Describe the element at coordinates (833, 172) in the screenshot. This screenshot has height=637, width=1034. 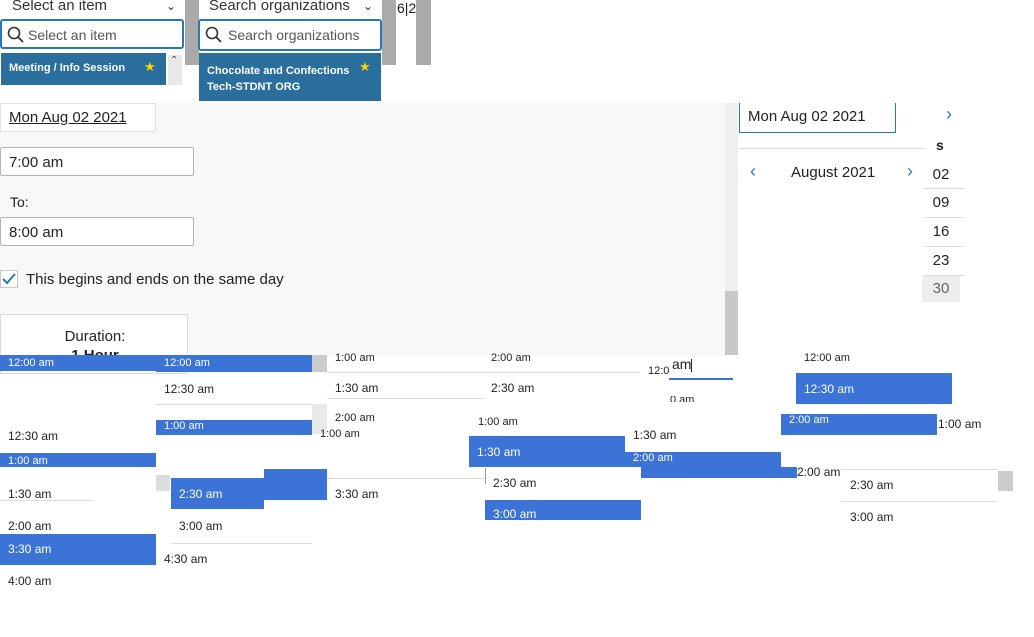
I see `month-label: August 2021` at that location.